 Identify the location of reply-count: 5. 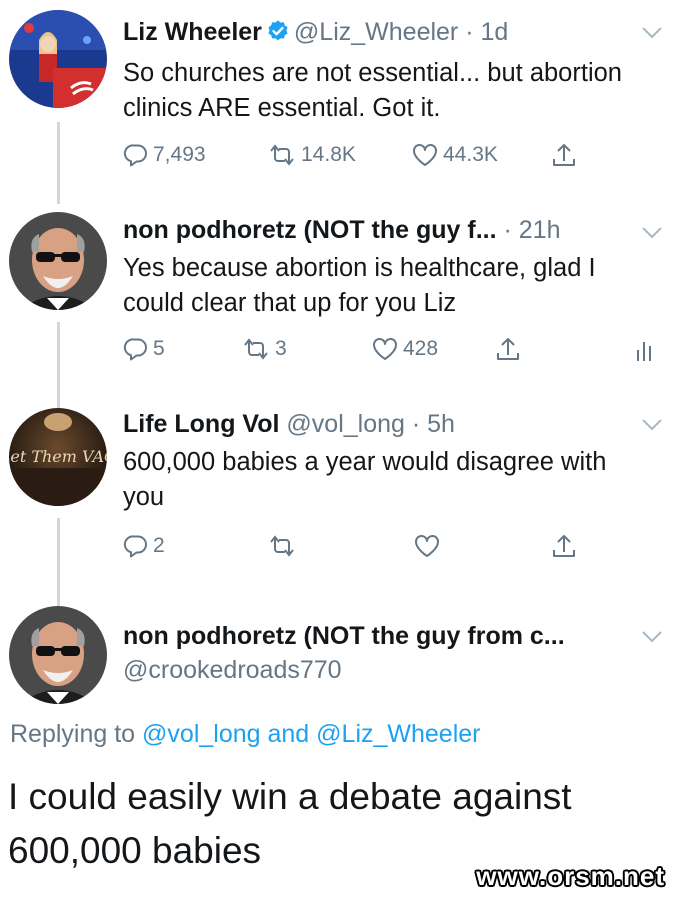
(159, 348).